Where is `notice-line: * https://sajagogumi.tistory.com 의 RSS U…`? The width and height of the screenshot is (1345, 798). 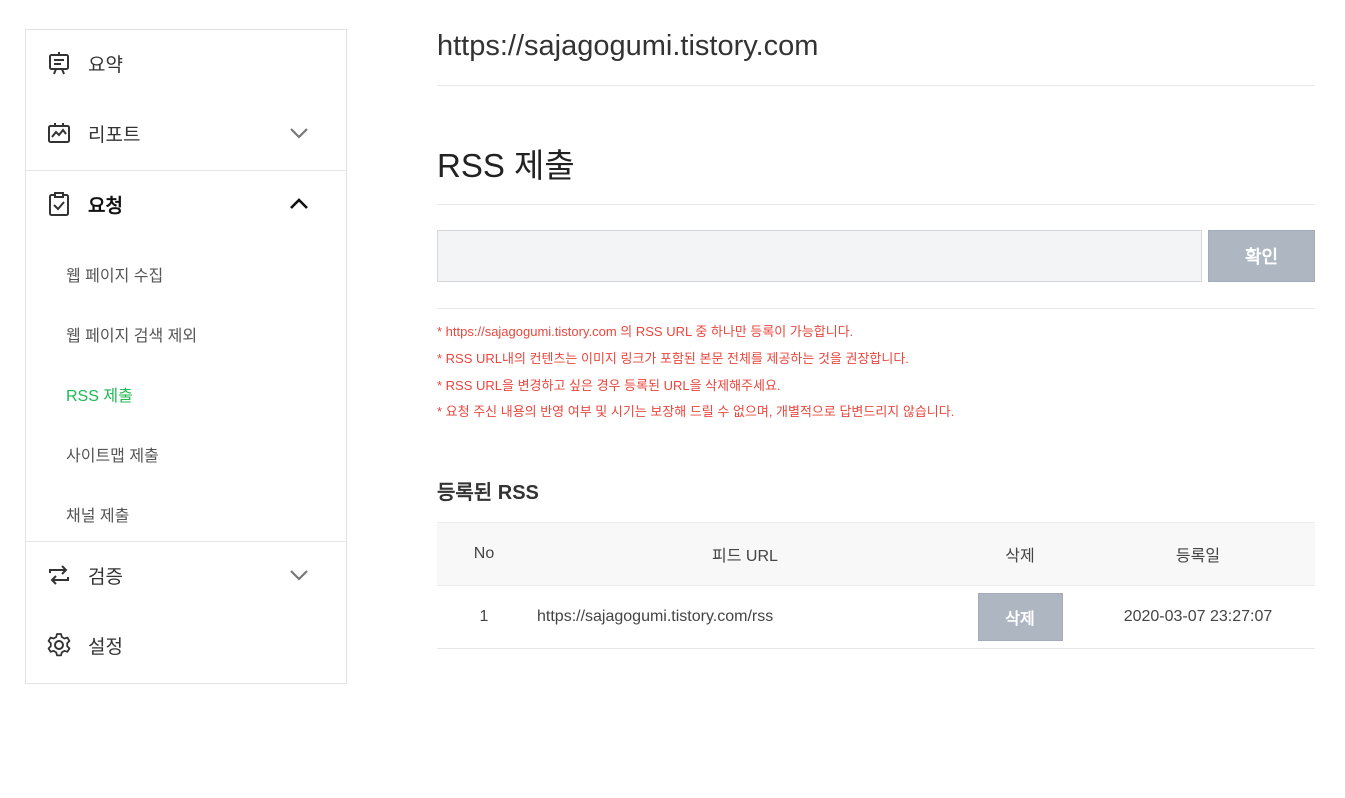 notice-line: * https://sajagogumi.tistory.com 의 RSS U… is located at coordinates (645, 331).